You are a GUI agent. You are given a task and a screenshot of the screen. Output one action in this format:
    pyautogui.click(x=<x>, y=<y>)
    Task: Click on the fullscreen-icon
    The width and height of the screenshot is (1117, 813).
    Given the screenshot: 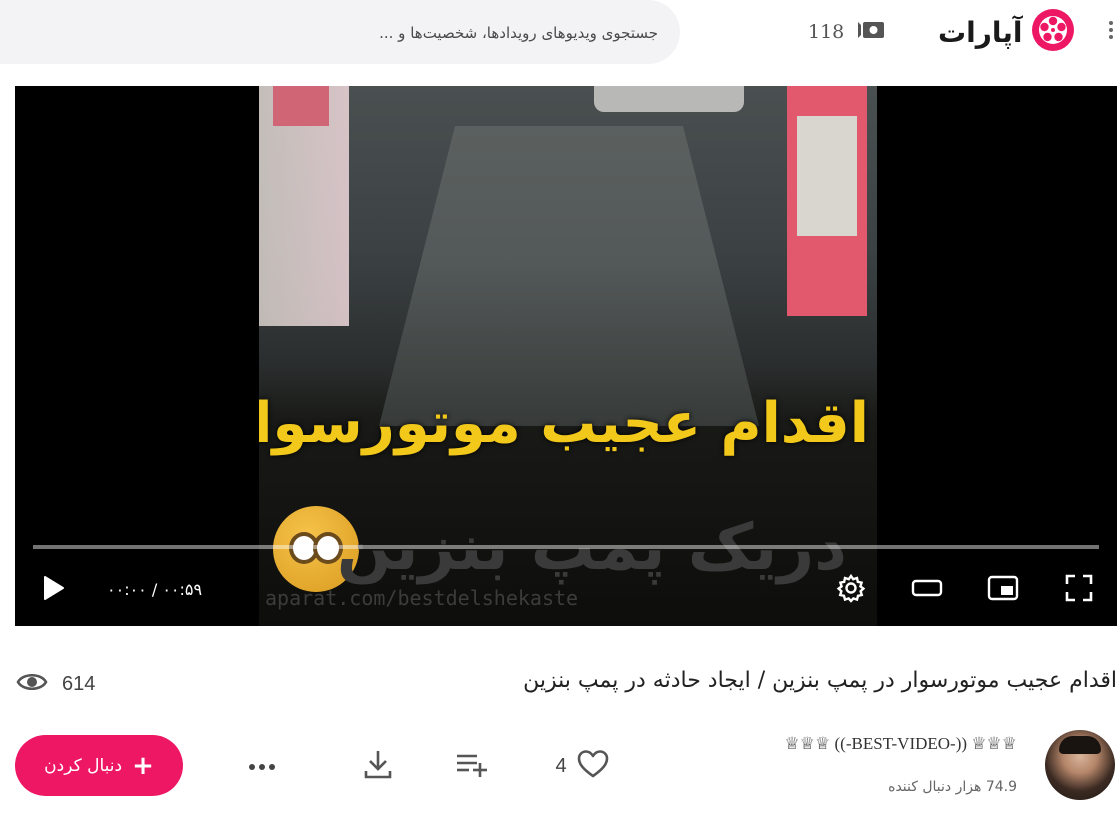 What is the action you would take?
    pyautogui.click(x=1079, y=590)
    